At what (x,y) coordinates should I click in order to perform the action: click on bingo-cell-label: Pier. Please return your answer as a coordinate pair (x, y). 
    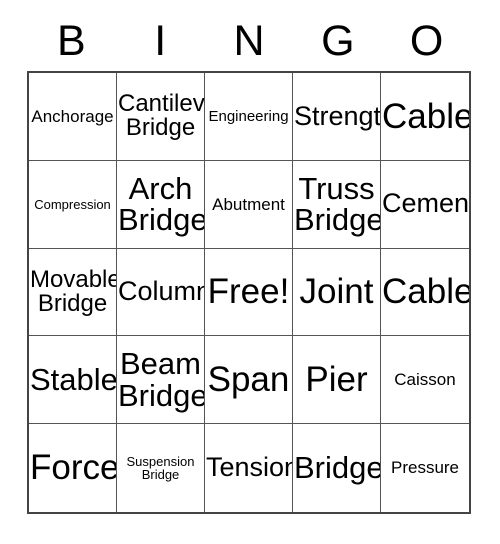
    Looking at the image, I should click on (336, 379).